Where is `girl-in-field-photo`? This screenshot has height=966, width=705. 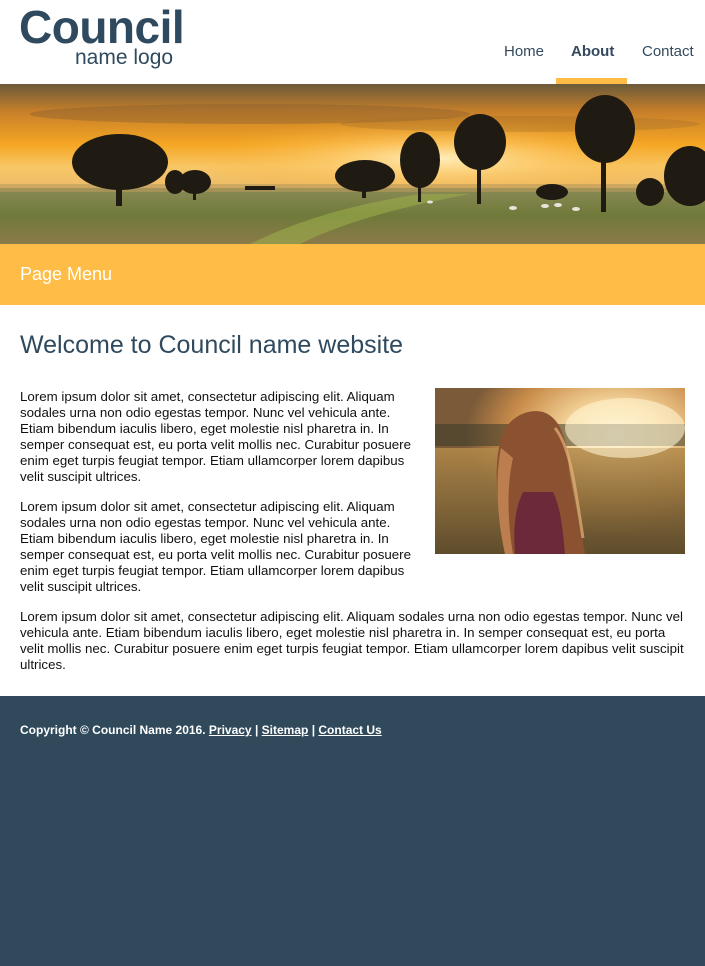
girl-in-field-photo is located at coordinates (560, 471).